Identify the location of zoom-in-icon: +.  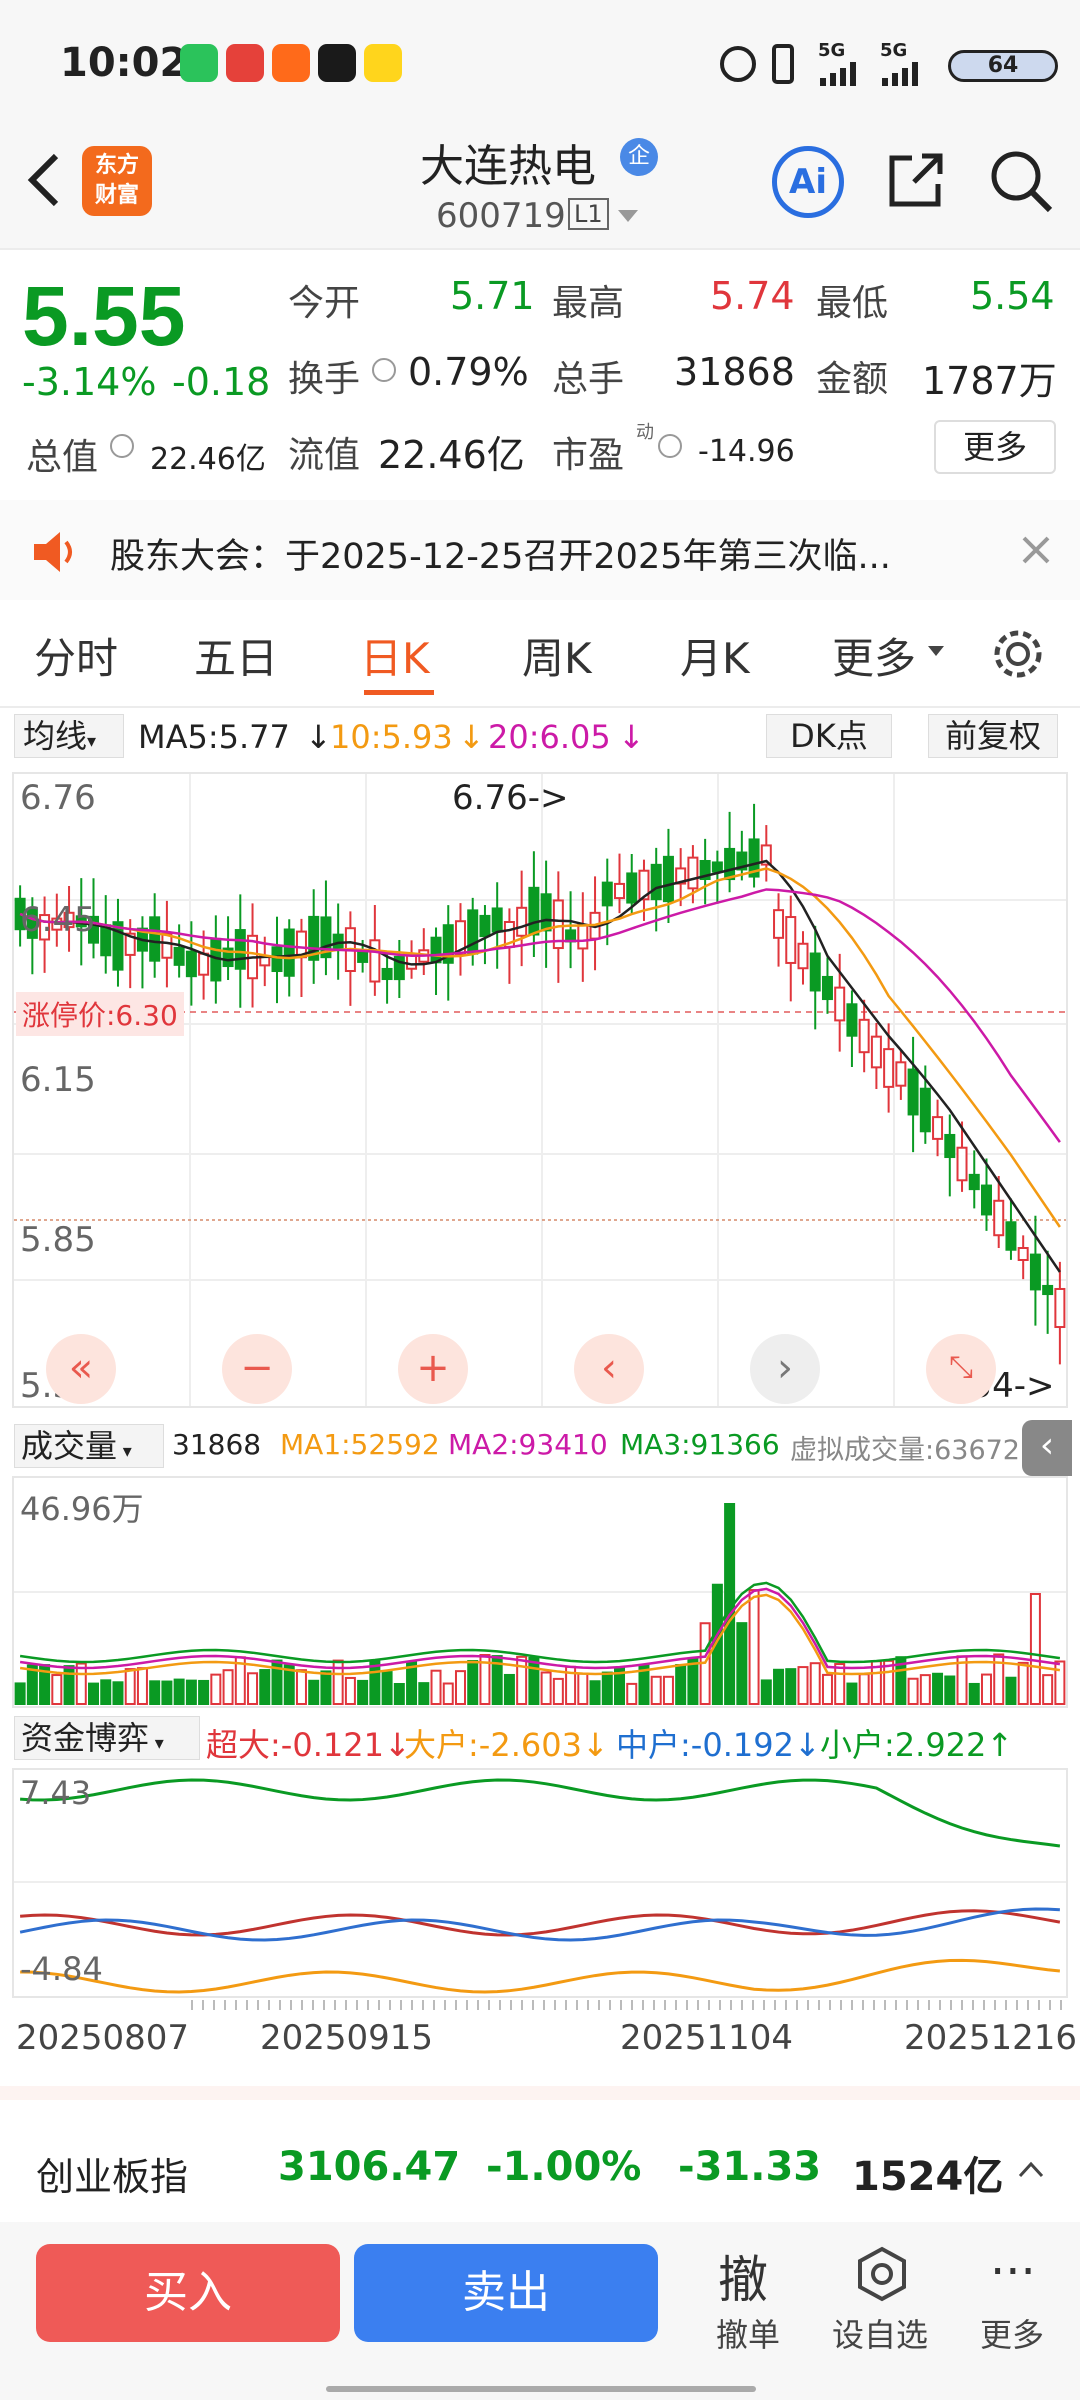
(433, 1369).